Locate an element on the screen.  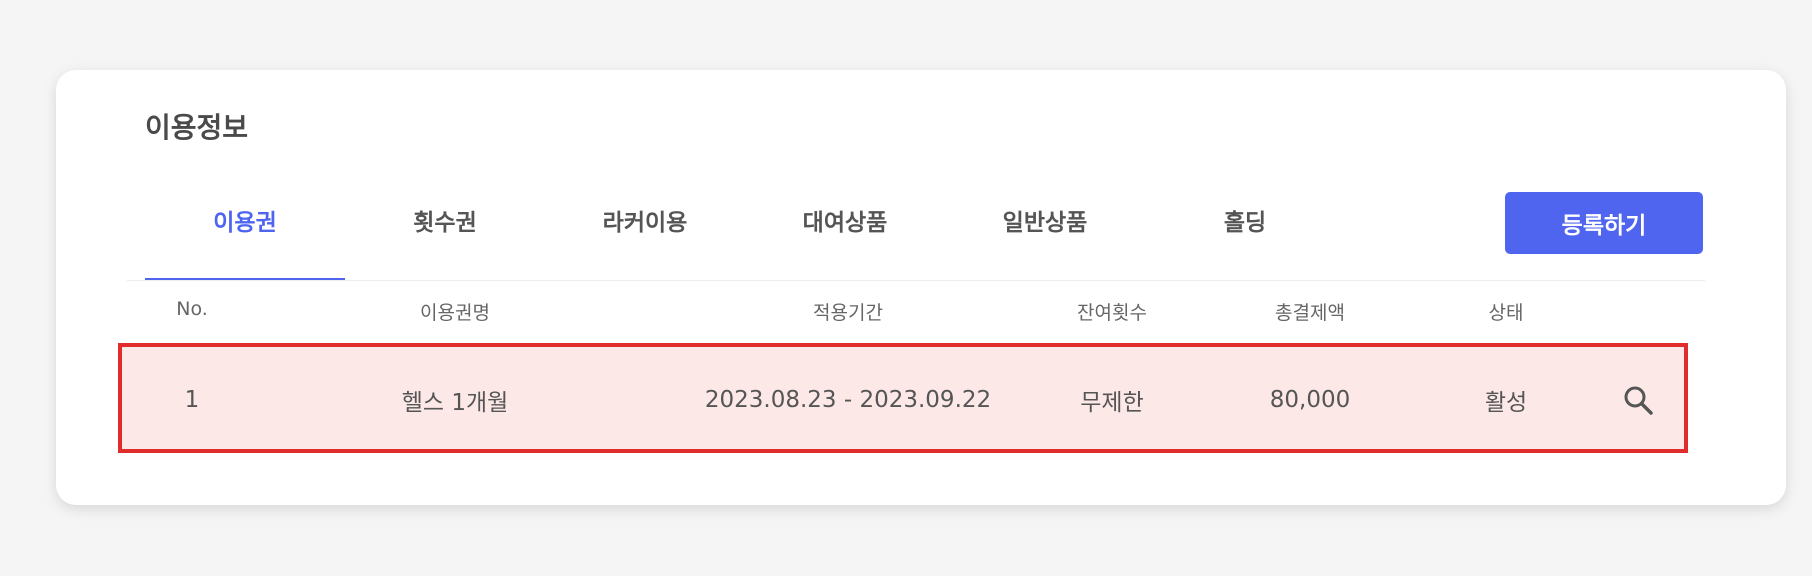
column-header-remaining: 잔여횟수 is located at coordinates (1112, 313).